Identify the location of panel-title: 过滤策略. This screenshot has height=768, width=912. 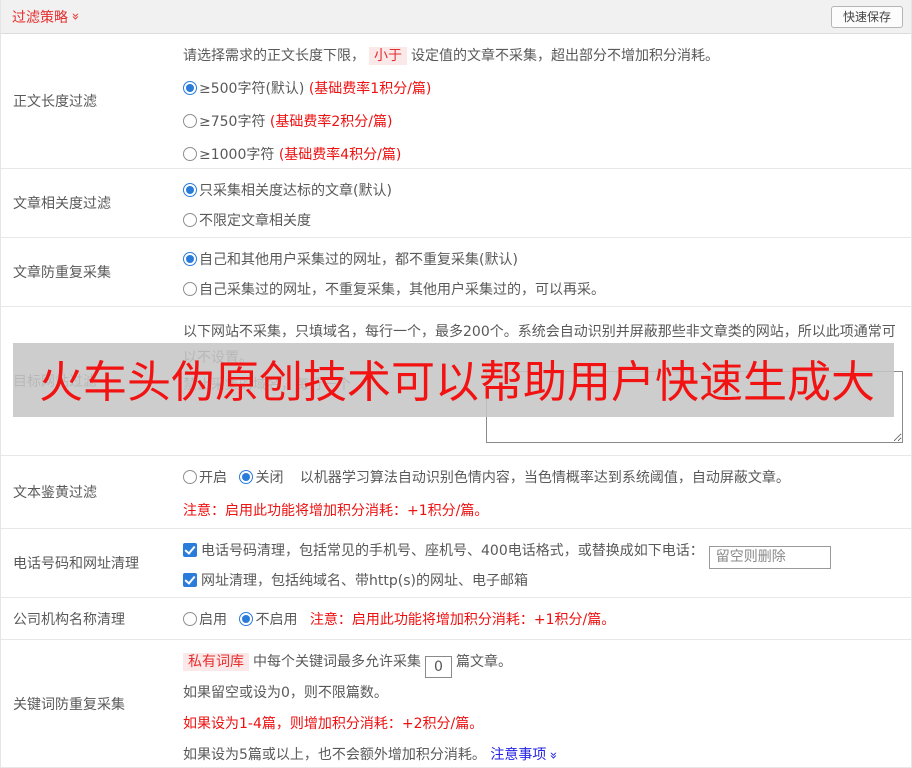
(40, 17).